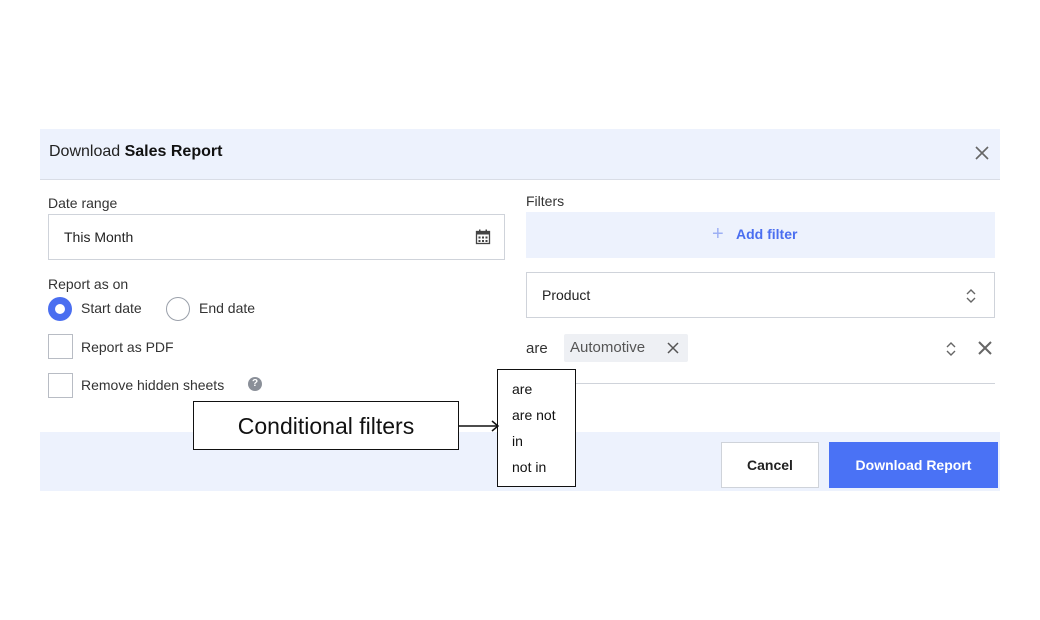 The width and height of the screenshot is (1040, 620). Describe the element at coordinates (99, 237) in the screenshot. I see `date-range-value: This Month` at that location.